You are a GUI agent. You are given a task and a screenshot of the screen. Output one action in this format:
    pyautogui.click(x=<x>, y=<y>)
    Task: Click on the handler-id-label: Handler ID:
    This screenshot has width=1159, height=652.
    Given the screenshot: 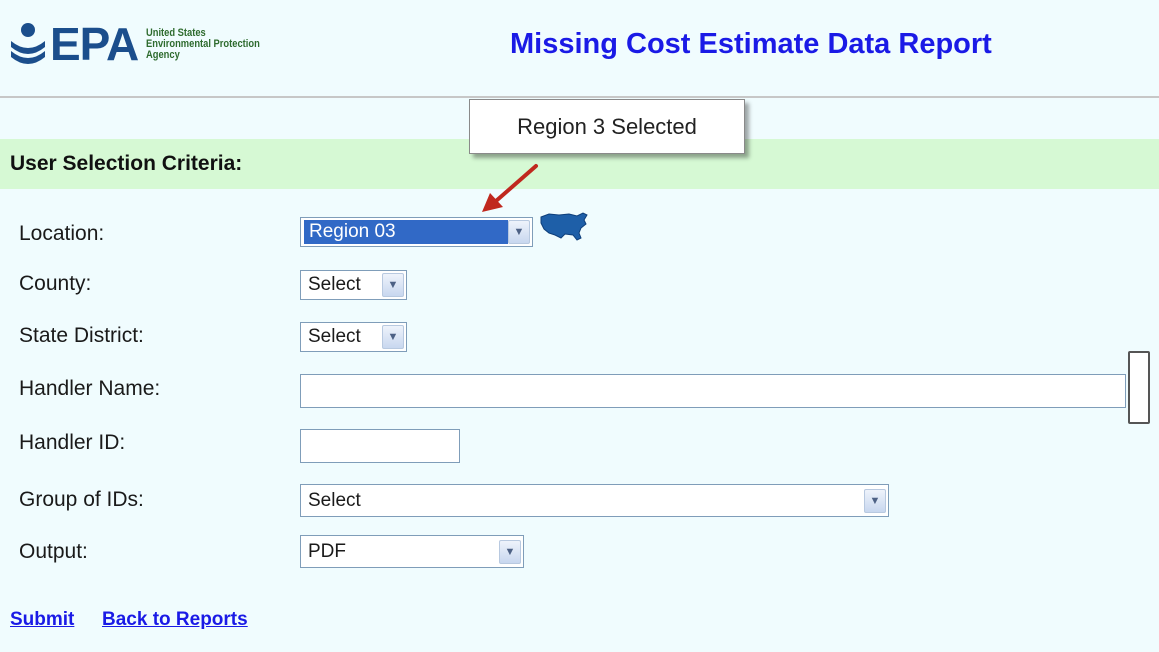 What is the action you would take?
    pyautogui.click(x=72, y=442)
    